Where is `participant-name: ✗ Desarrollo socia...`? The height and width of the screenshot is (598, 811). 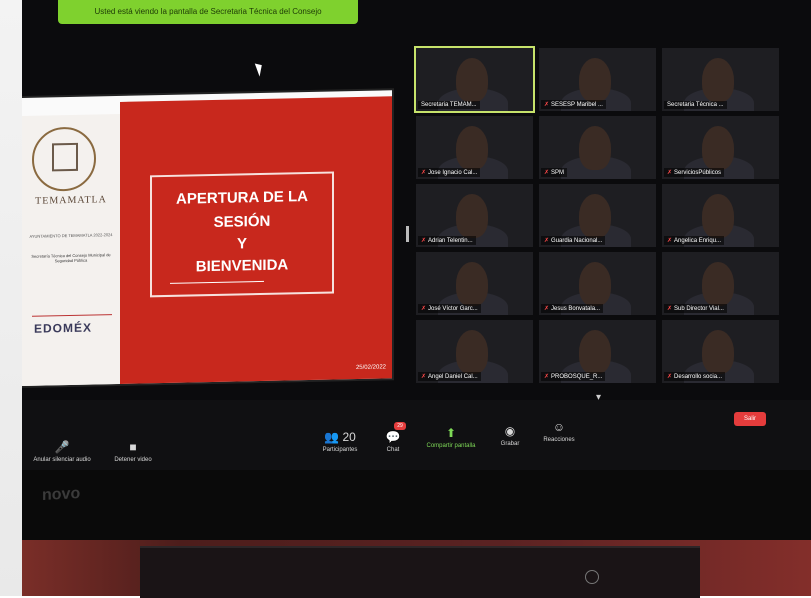
participant-name: ✗ Desarrollo socia... is located at coordinates (695, 376).